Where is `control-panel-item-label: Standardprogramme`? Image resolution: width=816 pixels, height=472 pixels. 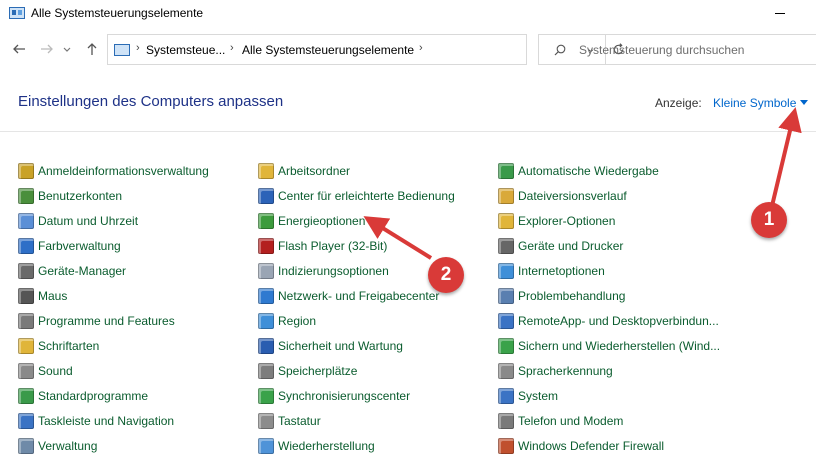
control-panel-item-label: Standardprogramme is located at coordinates (93, 396).